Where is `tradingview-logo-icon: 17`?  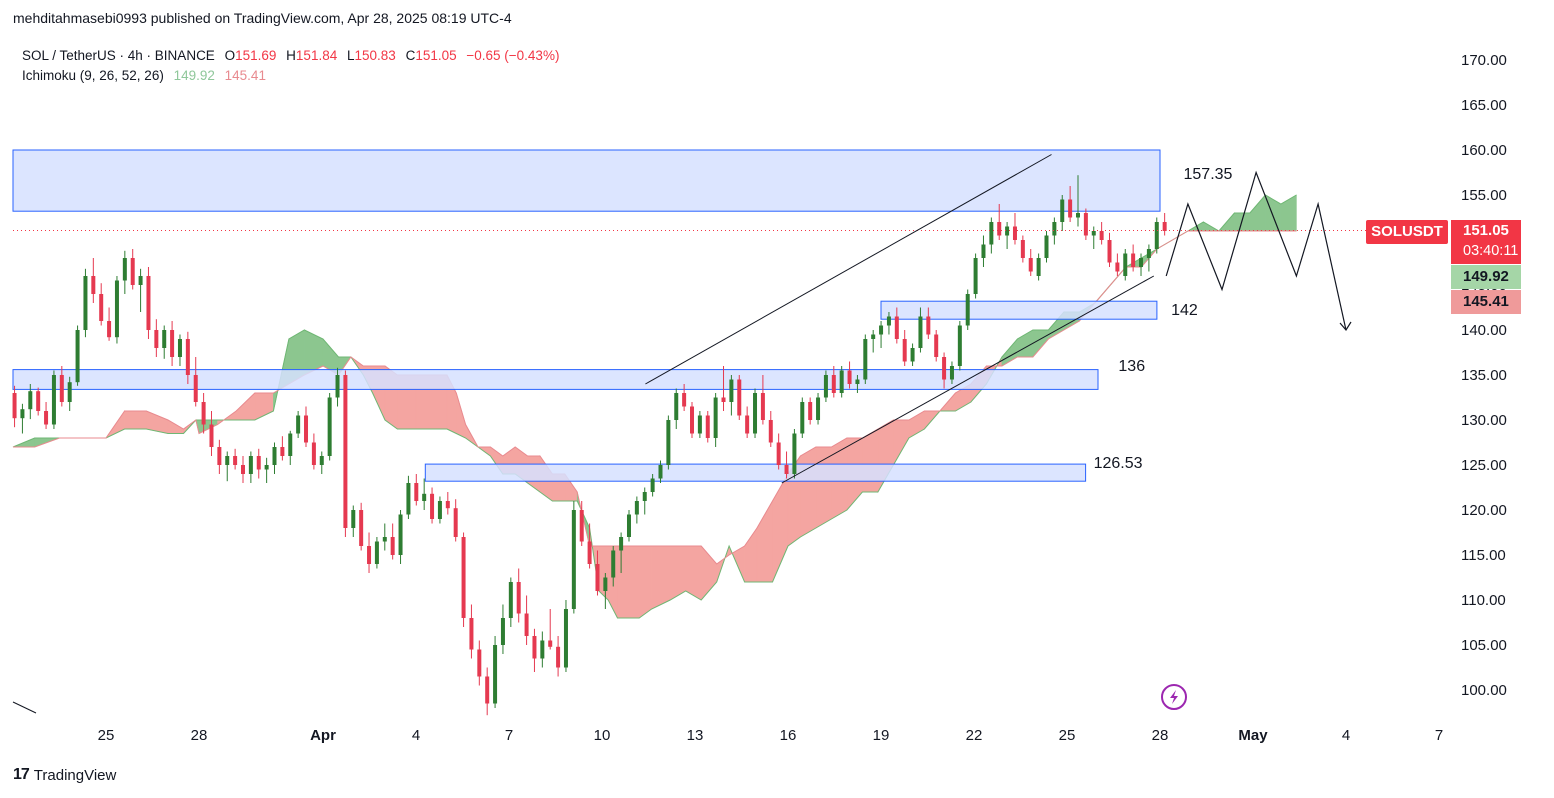
tradingview-logo-icon: 17 is located at coordinates (21, 774).